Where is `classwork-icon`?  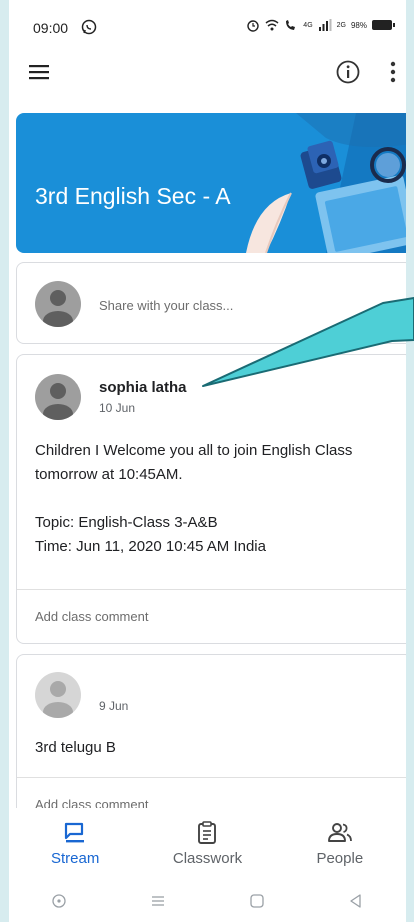 classwork-icon is located at coordinates (207, 832).